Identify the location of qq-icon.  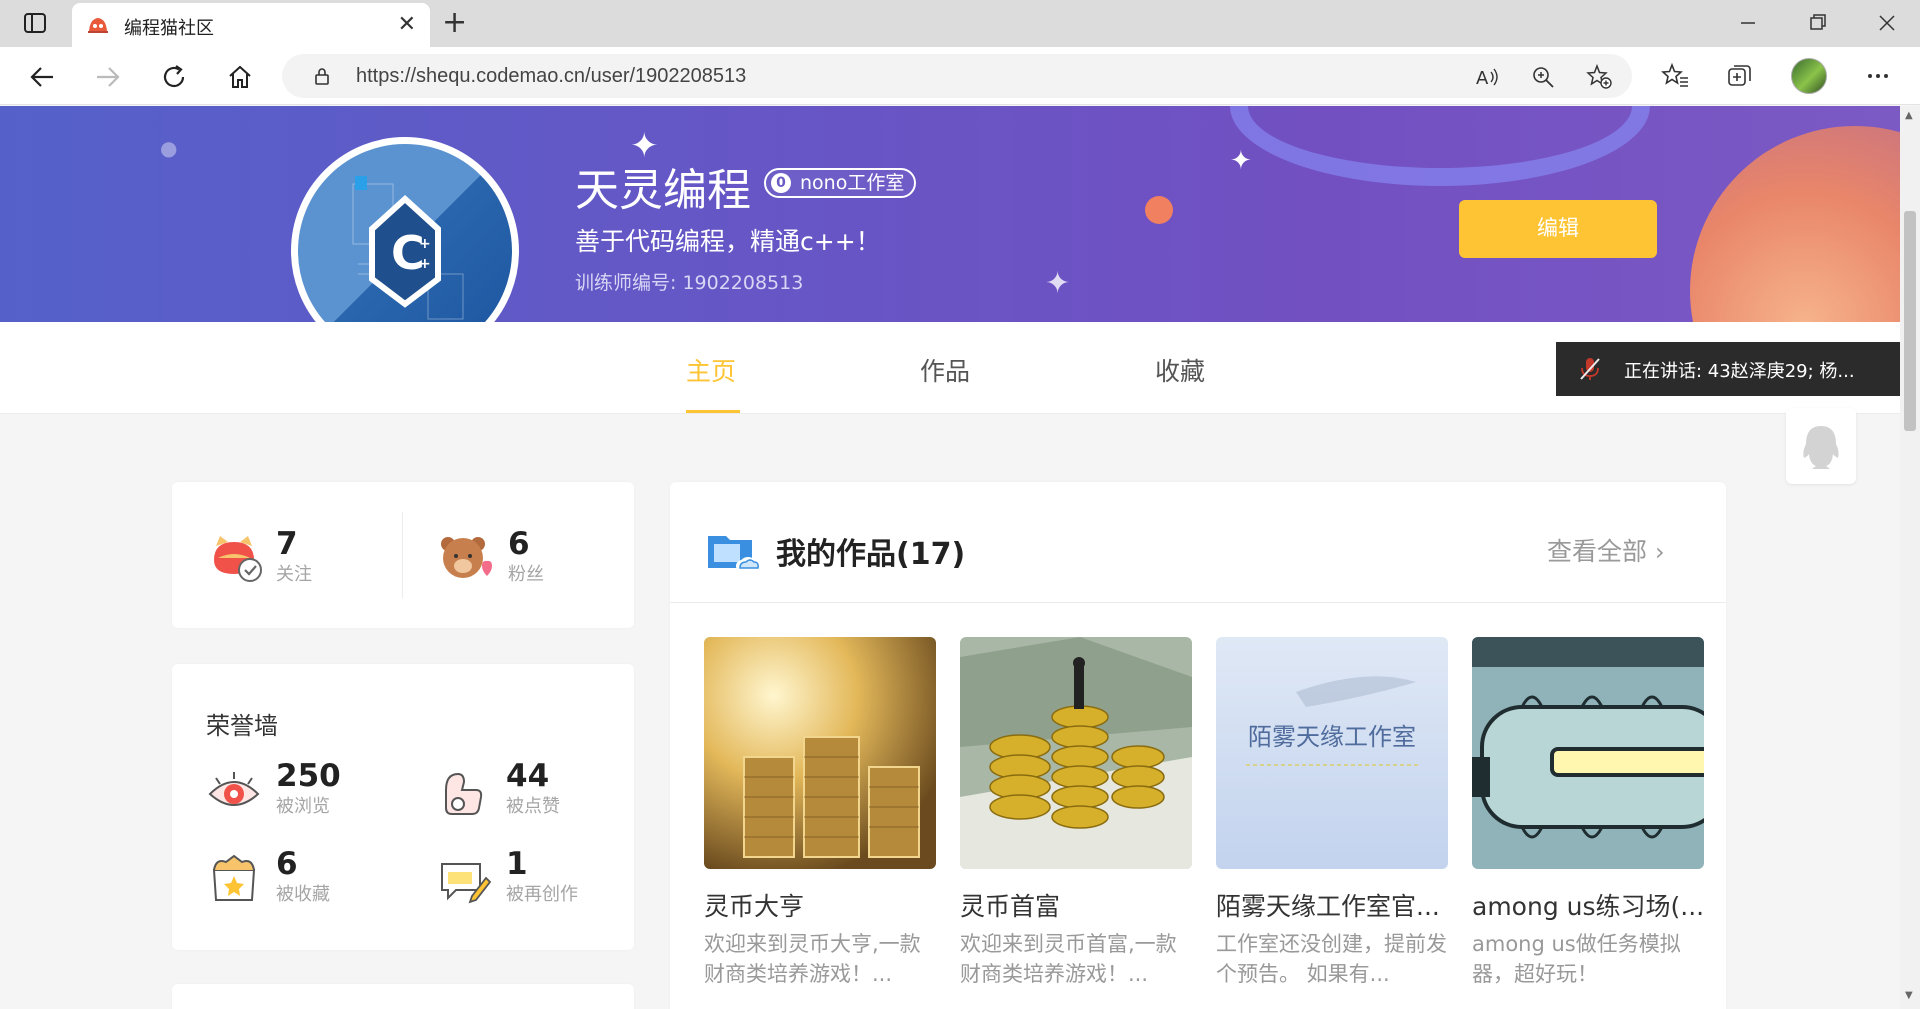
(1821, 447).